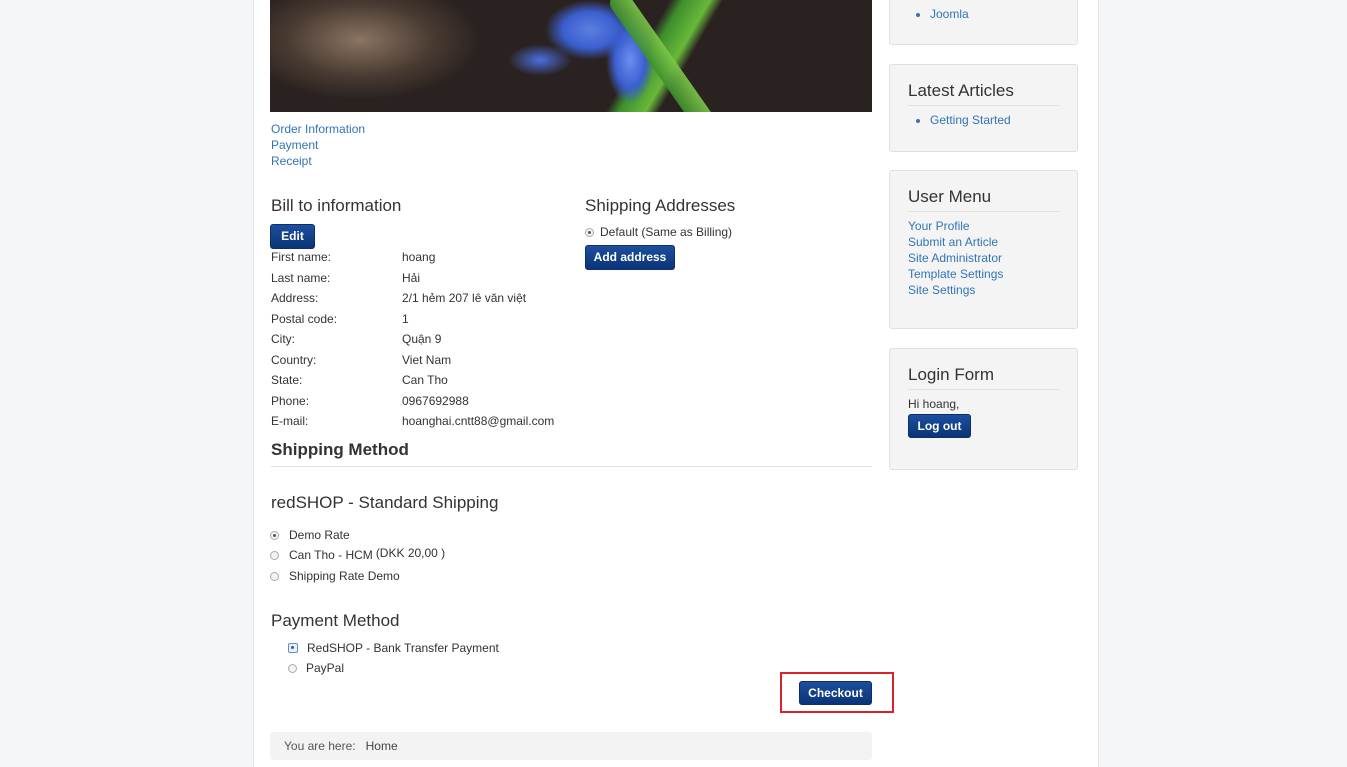  What do you see at coordinates (353, 257) in the screenshot?
I see `bill-row: First name: hoang` at bounding box center [353, 257].